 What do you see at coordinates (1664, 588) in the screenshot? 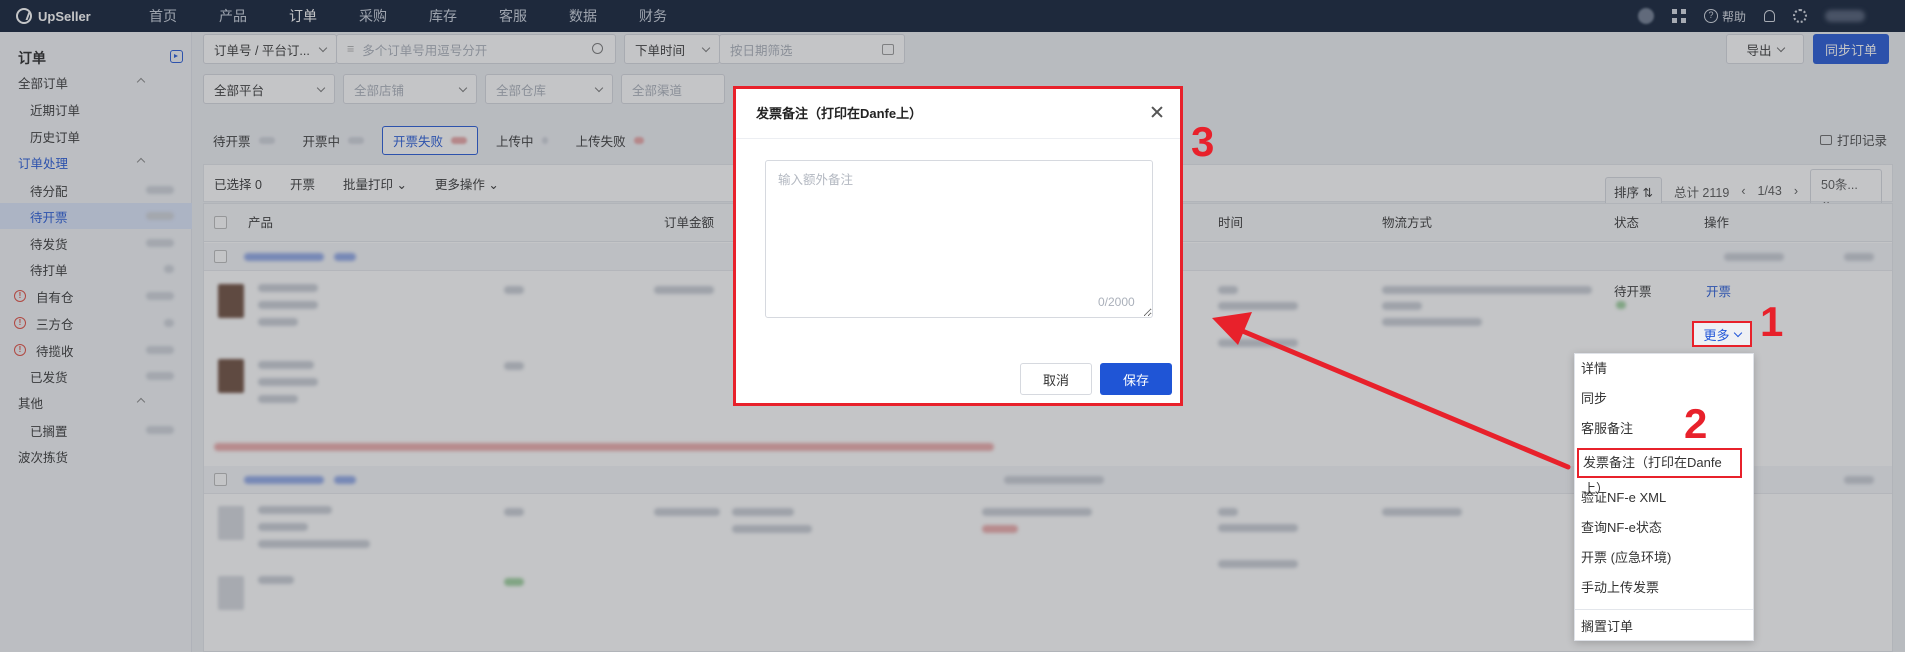
I see `menu-item-manual-upload-invoice: 手动上传发票` at bounding box center [1664, 588].